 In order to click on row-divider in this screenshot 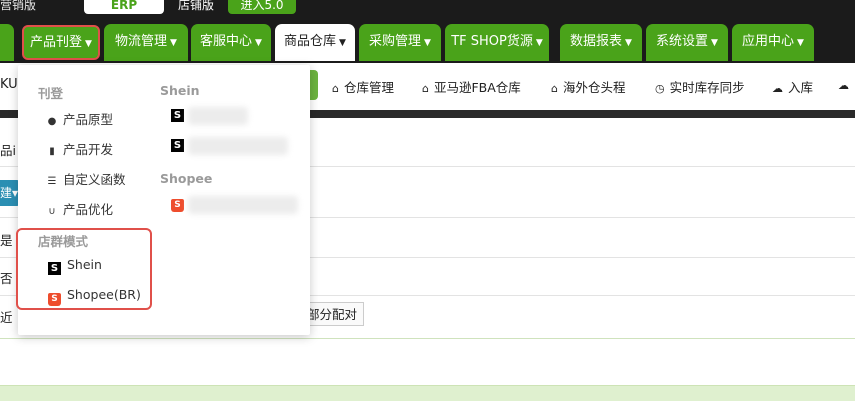, I will do `click(427, 338)`.